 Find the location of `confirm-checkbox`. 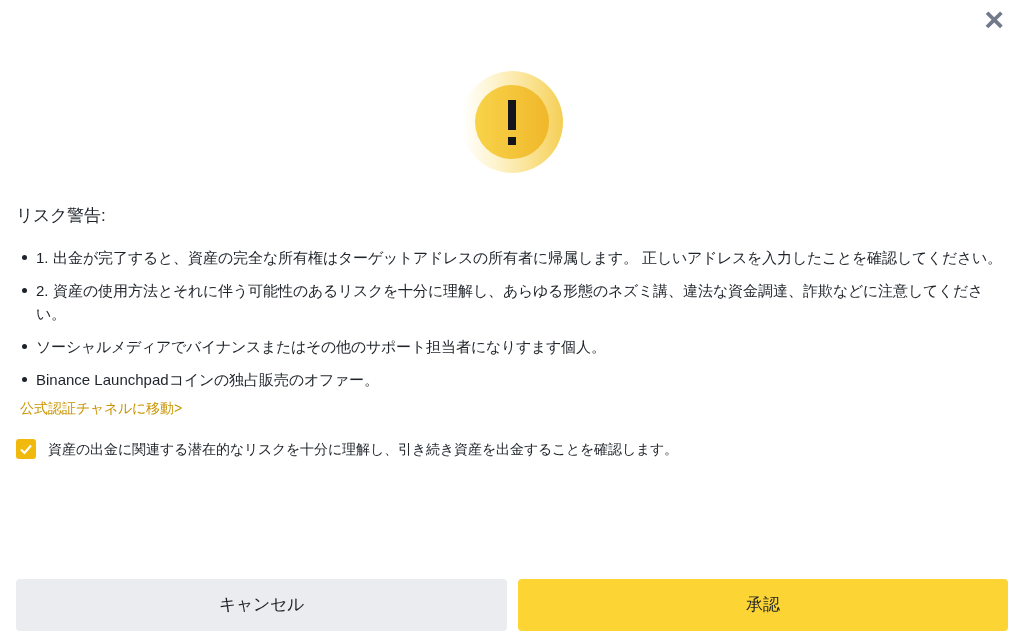

confirm-checkbox is located at coordinates (26, 449).